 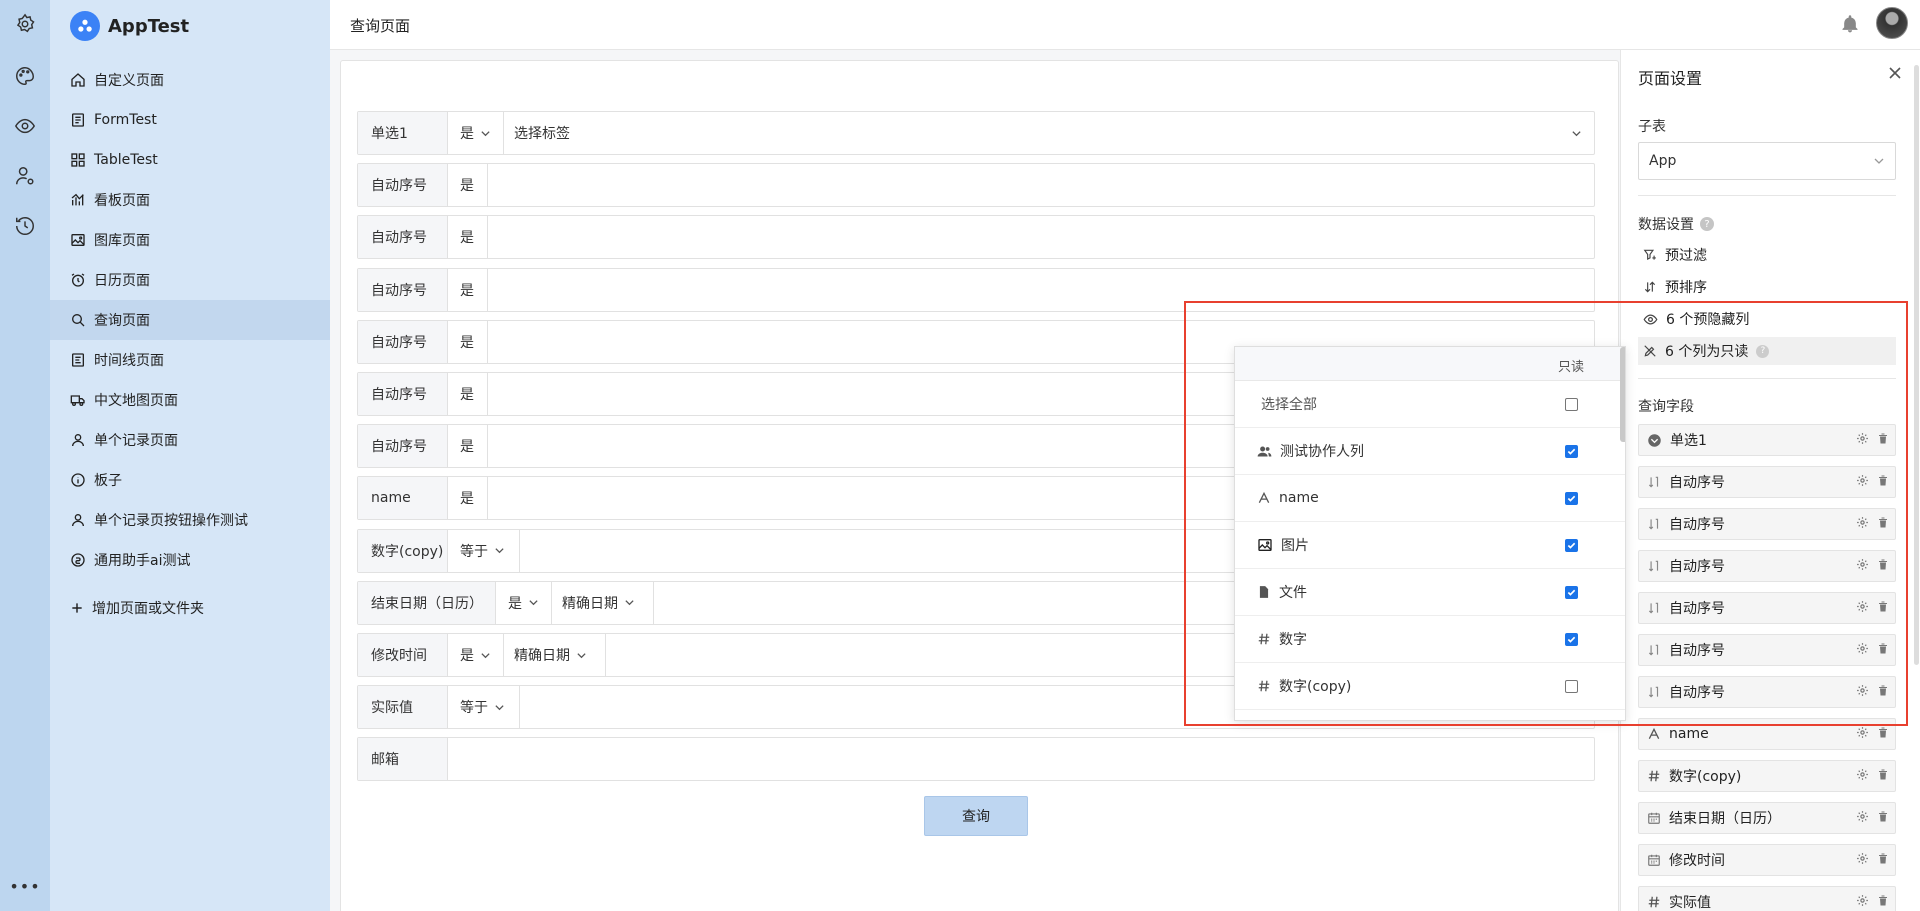 What do you see at coordinates (515, 603) in the screenshot?
I see `operator-value: 是` at bounding box center [515, 603].